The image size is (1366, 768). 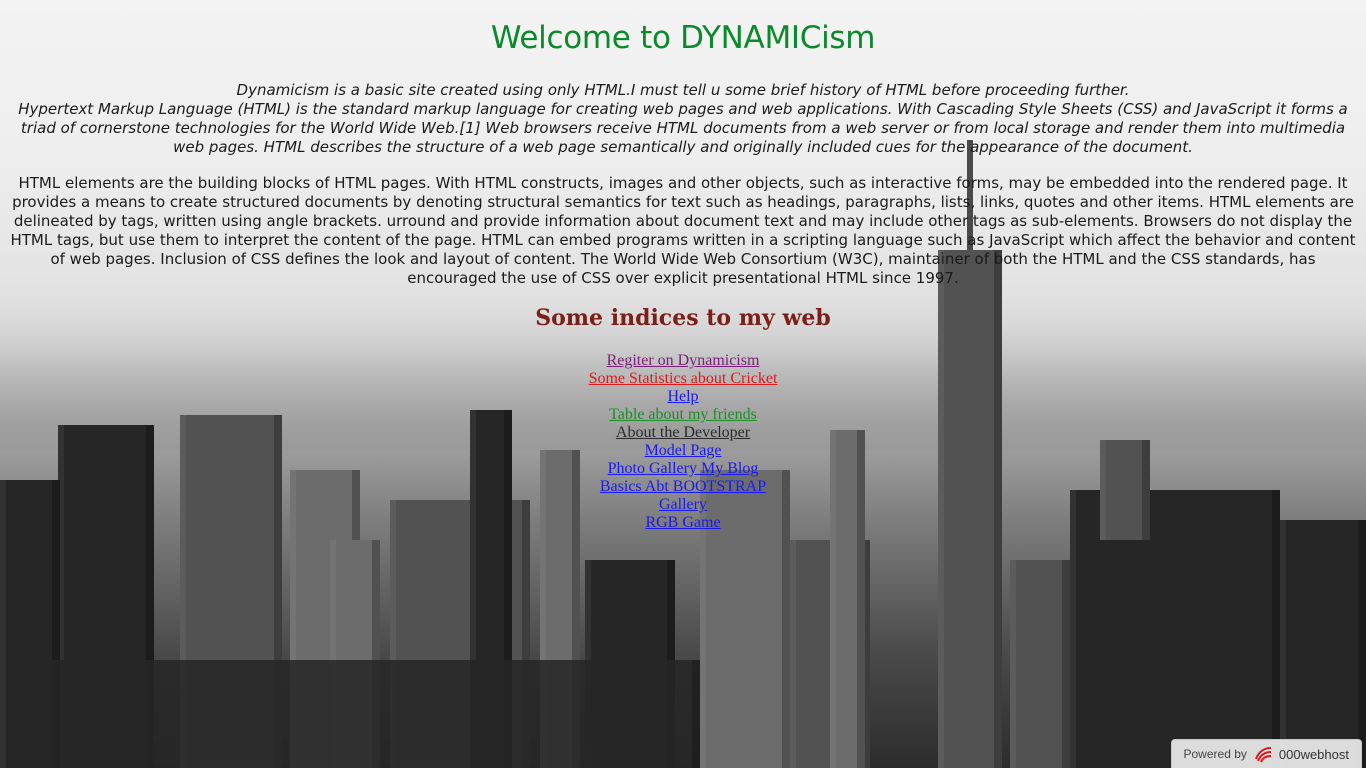 I want to click on cricket-statistics-link: Some Statistics about Cricket, so click(x=683, y=378).